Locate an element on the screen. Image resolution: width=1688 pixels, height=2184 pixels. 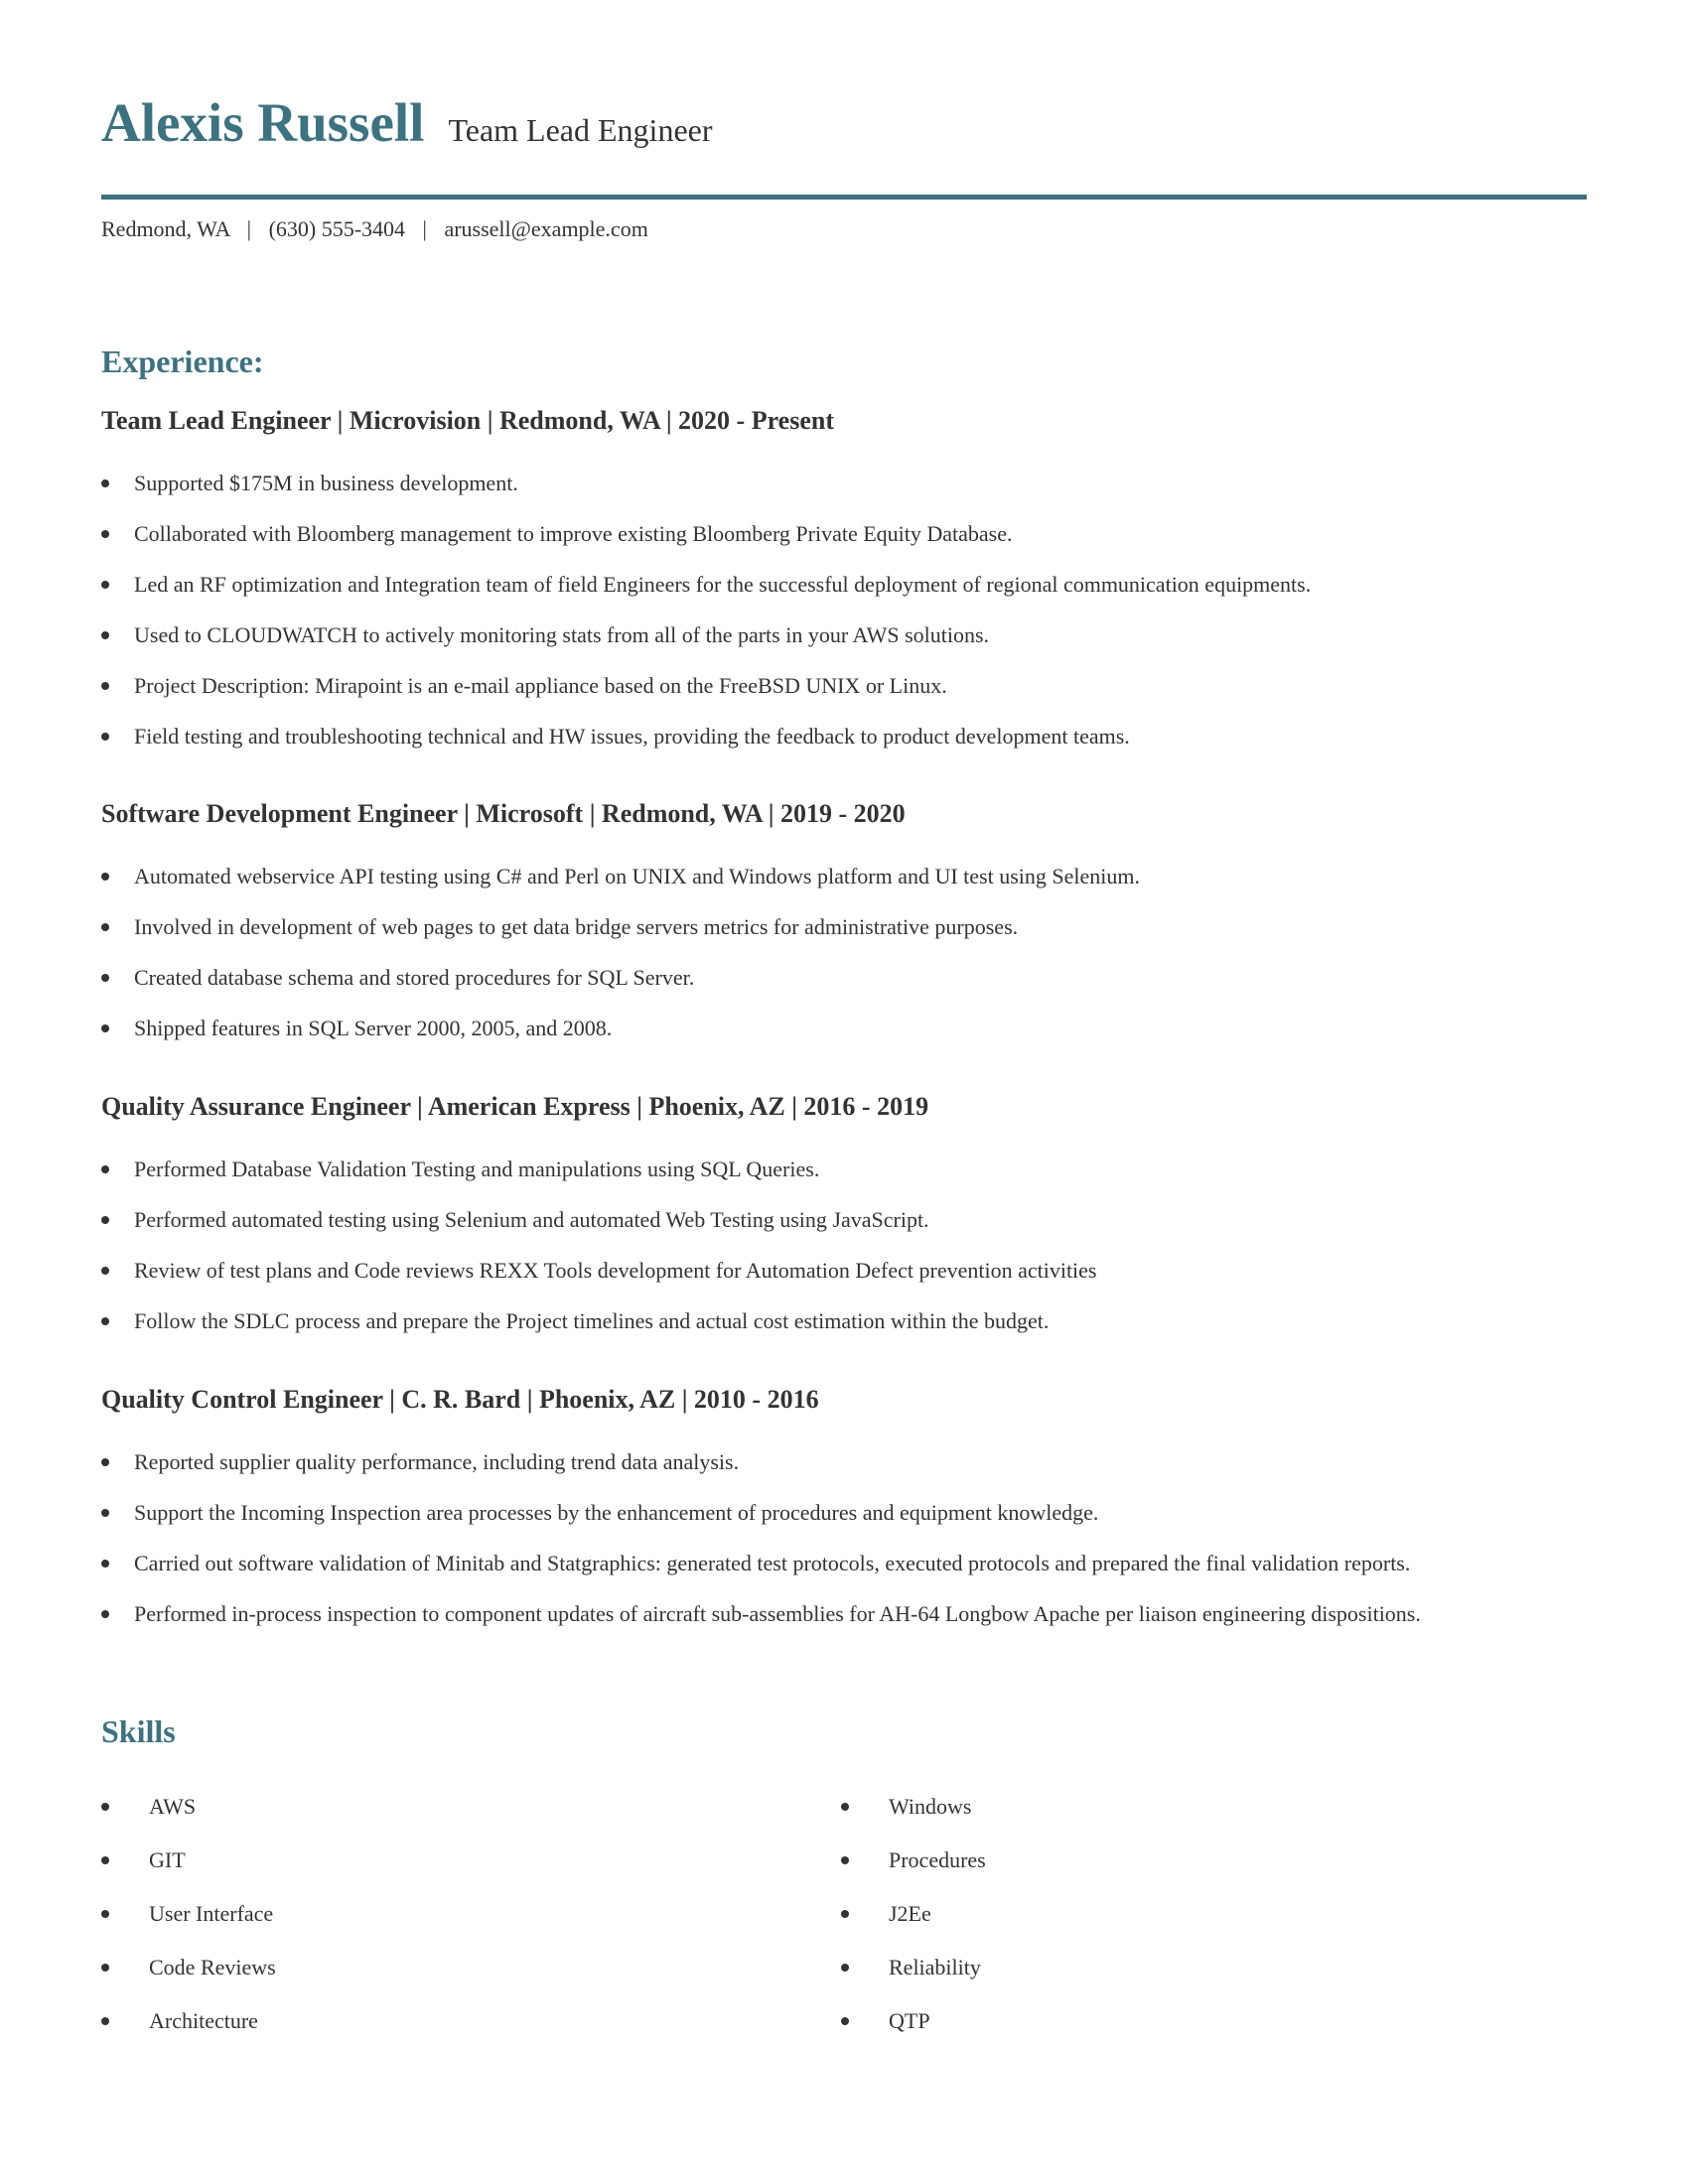
resume-header: Alexis Russell Team Lead Engineer is located at coordinates (407, 122).